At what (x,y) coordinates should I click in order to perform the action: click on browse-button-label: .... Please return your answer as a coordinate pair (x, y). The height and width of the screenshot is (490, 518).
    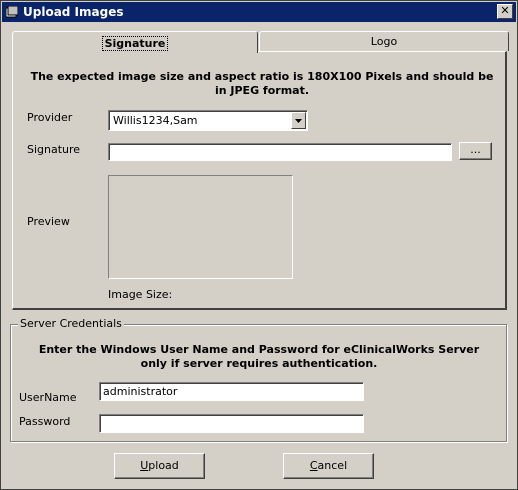
    Looking at the image, I should click on (475, 149).